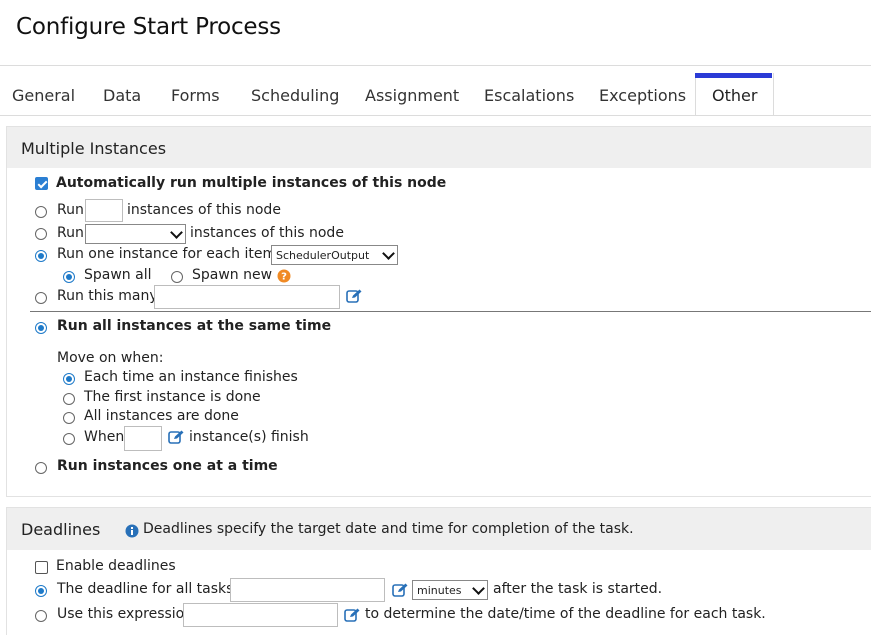 This screenshot has height=635, width=871. Describe the element at coordinates (135, 234) in the screenshot. I see `run-count-select` at that location.